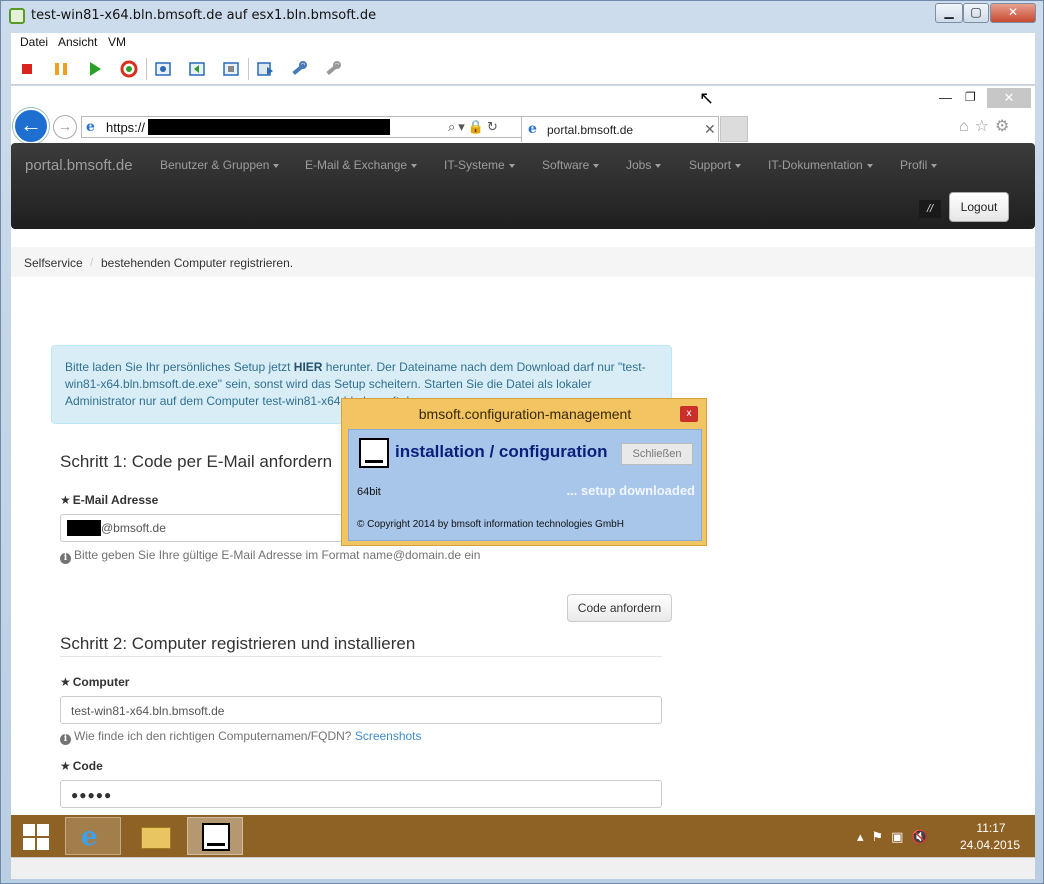  What do you see at coordinates (117, 42) in the screenshot?
I see `menu-vm: VM` at bounding box center [117, 42].